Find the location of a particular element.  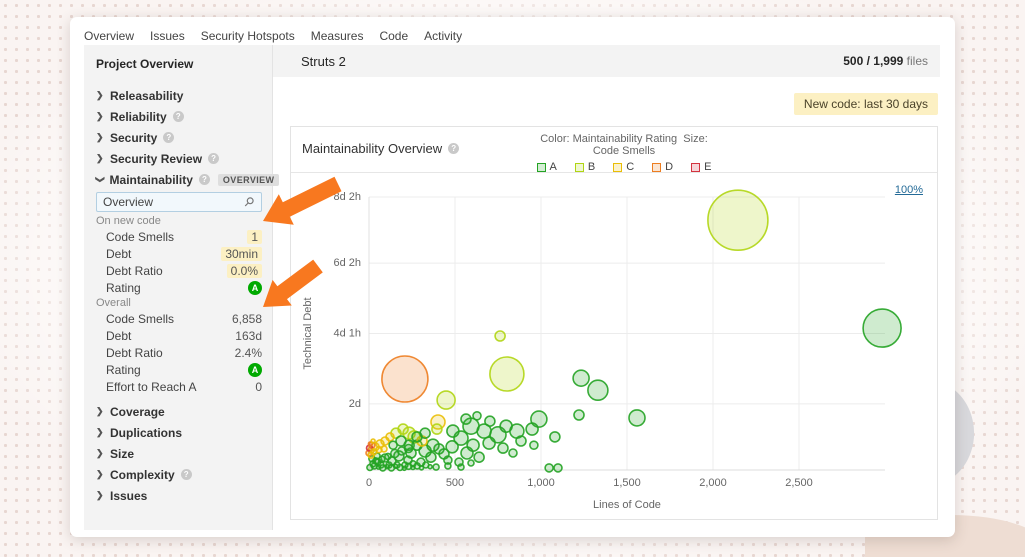

chart-panel-header: Maintainability Overview ? Color is located at coordinates (614, 150).